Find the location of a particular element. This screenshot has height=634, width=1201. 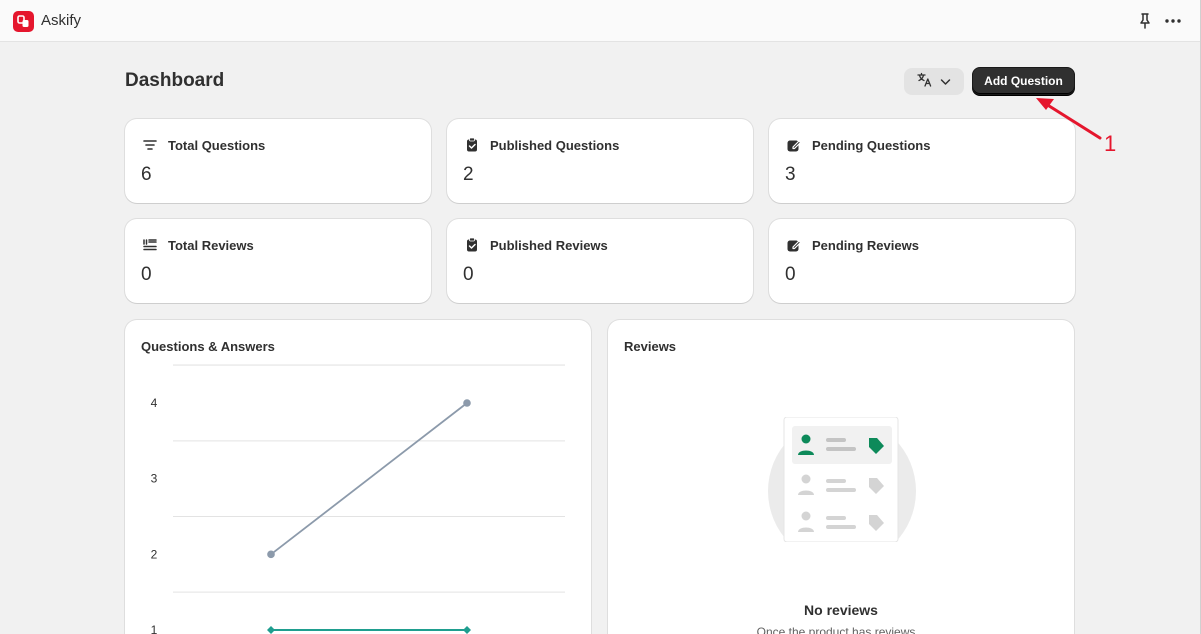

stat-label: Published Reviews is located at coordinates (549, 245).